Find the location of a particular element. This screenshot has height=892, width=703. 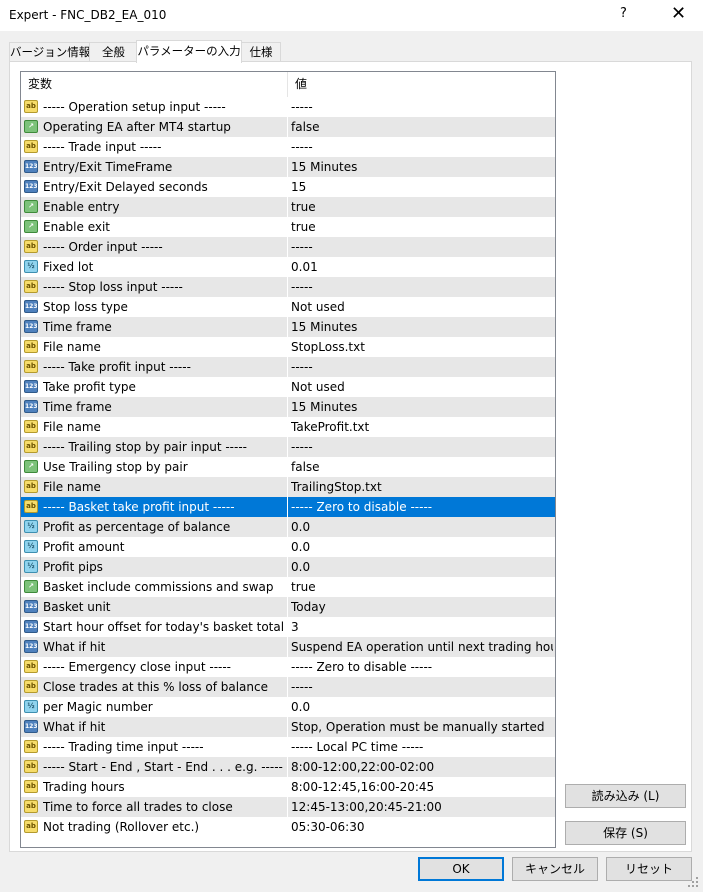

parameter-row: ½ Profit as percentage of balance 0.0 is located at coordinates (288, 527).